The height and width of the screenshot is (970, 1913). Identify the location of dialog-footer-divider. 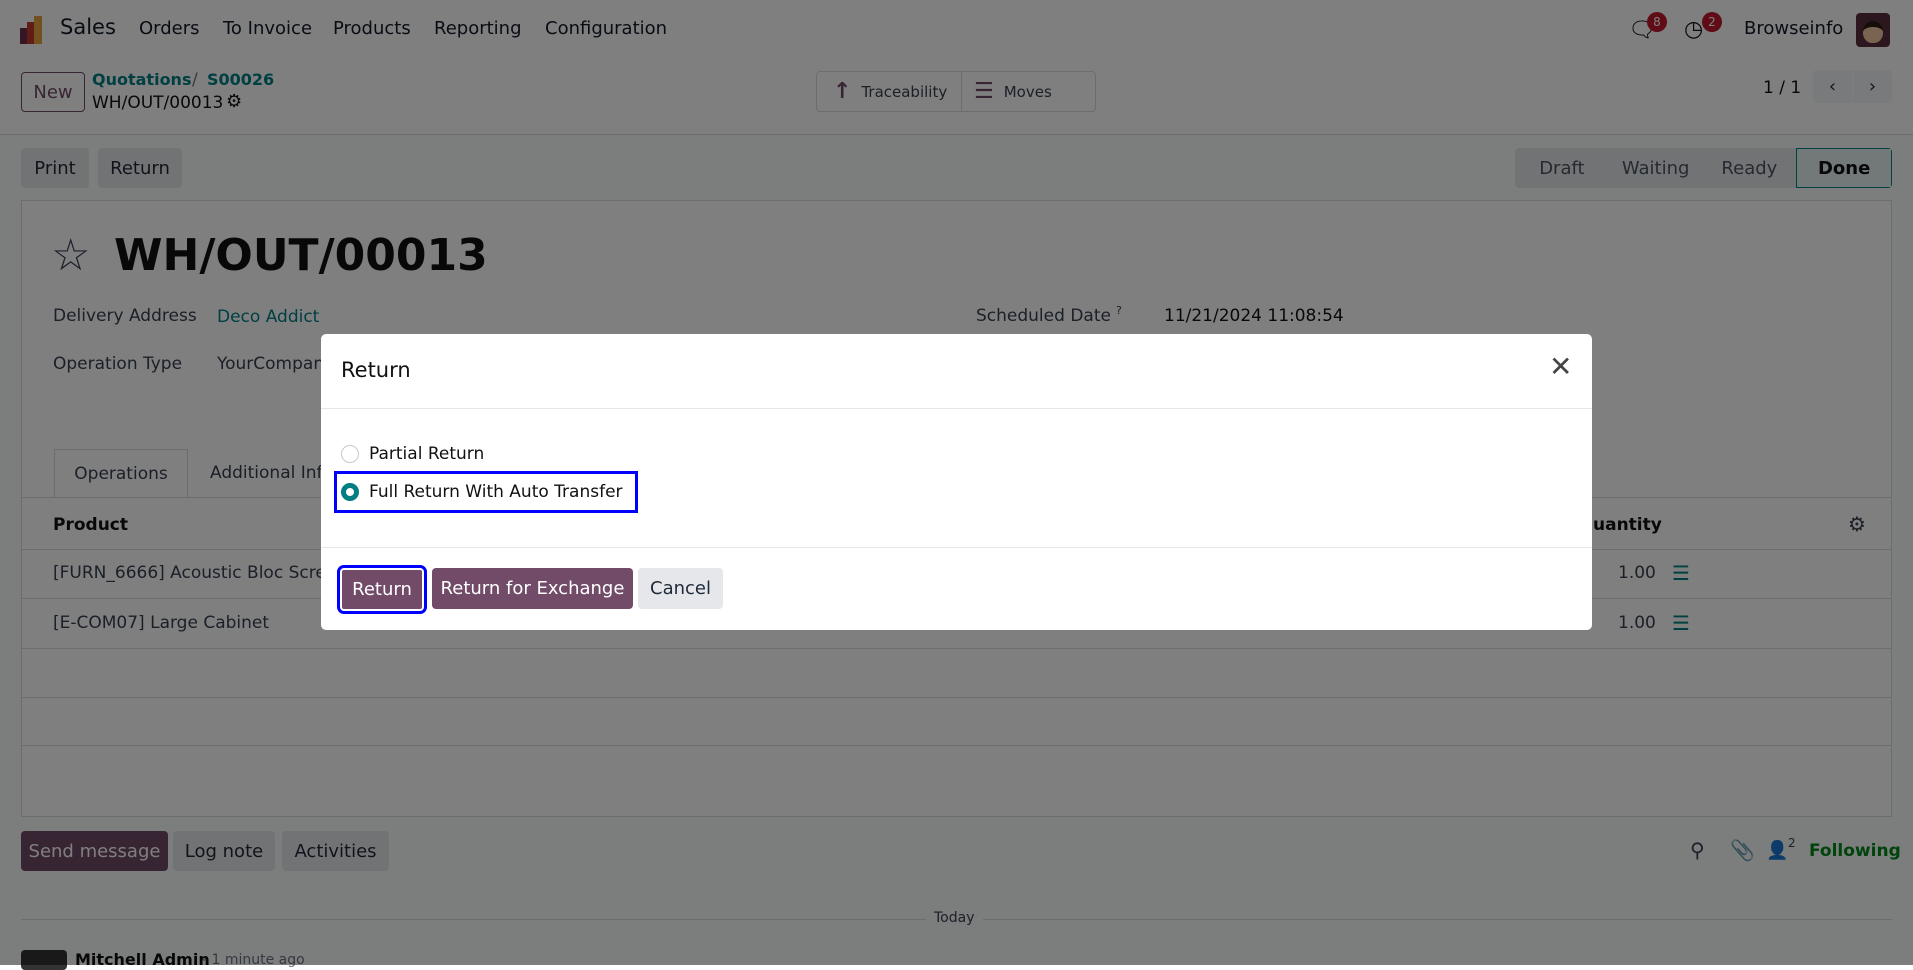
(956, 547).